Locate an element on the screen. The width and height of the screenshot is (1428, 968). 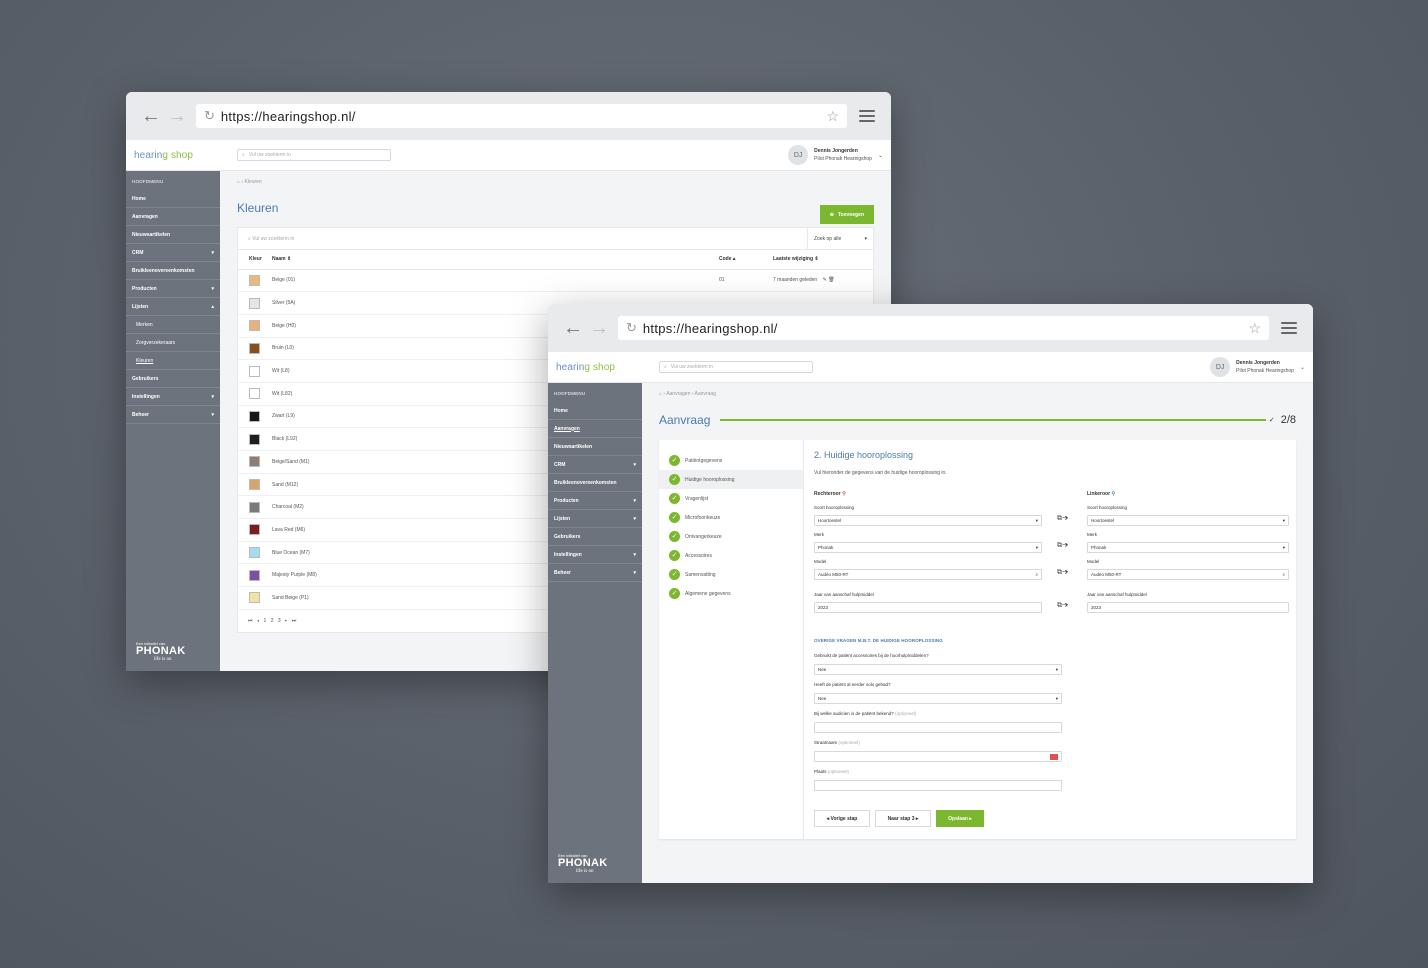
sidebar-item-lijsten: Lijsten ▴ is located at coordinates (173, 307).